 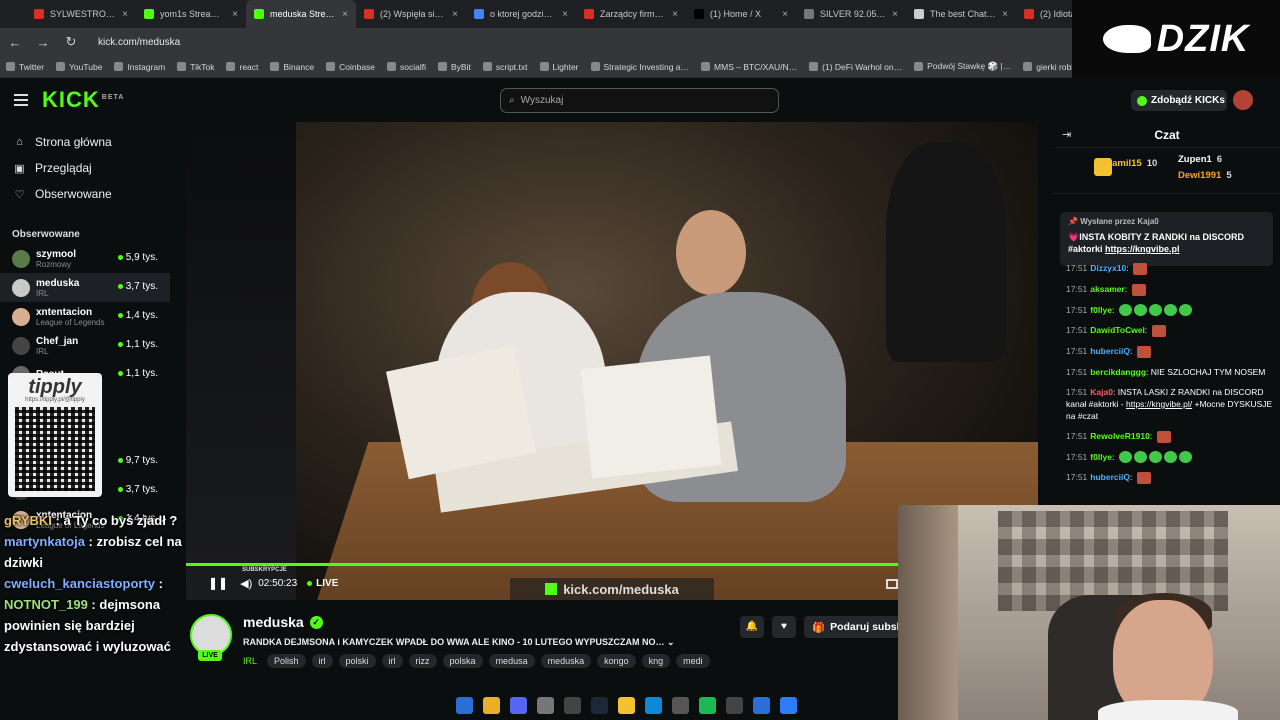 What do you see at coordinates (81, 14) in the screenshot?
I see `browser-tab: SYLWESTROWA S… ×` at bounding box center [81, 14].